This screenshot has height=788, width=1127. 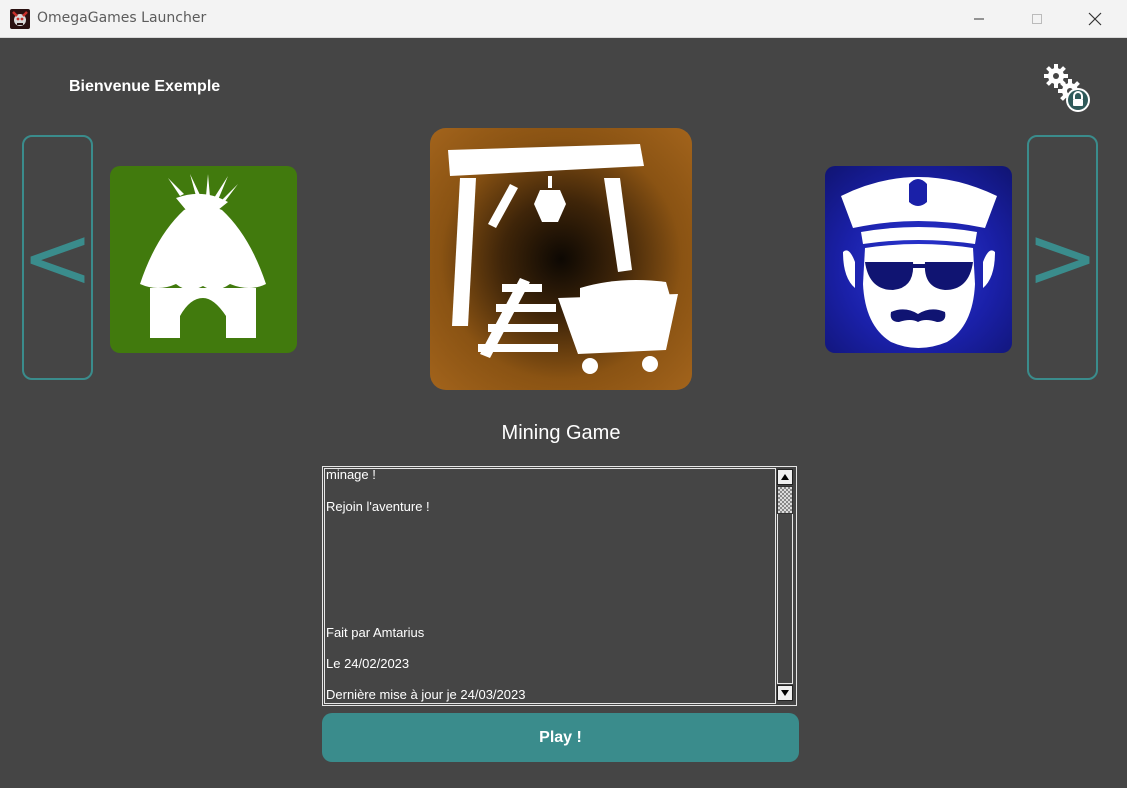 I want to click on selected-game-title: Mining Game, so click(x=561, y=433).